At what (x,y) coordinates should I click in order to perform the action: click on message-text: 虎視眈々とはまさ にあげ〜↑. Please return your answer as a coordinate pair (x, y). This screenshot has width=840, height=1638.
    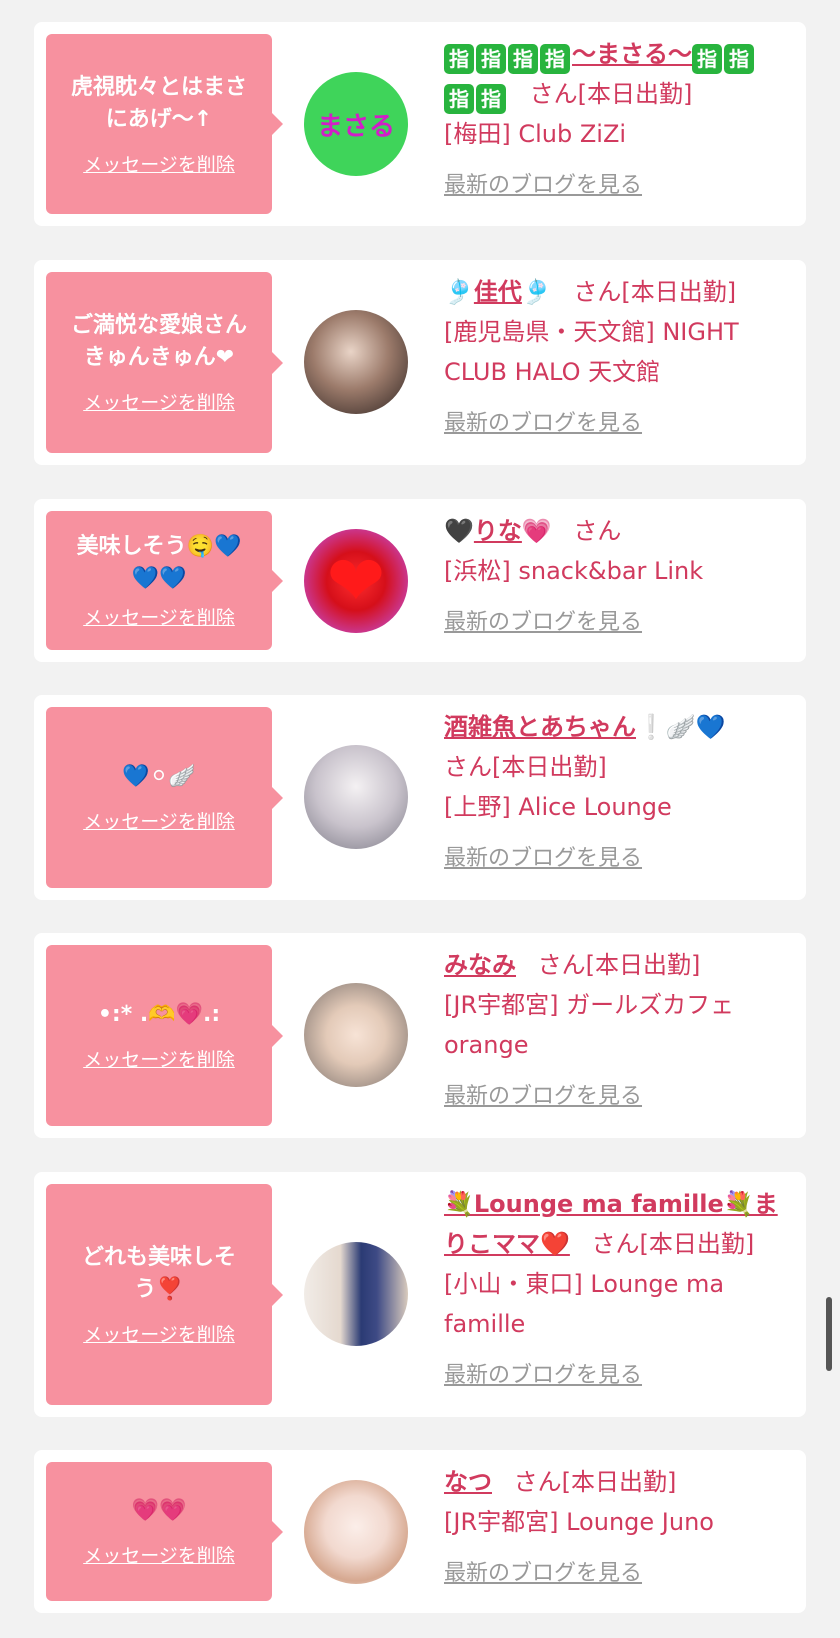
    Looking at the image, I should click on (159, 104).